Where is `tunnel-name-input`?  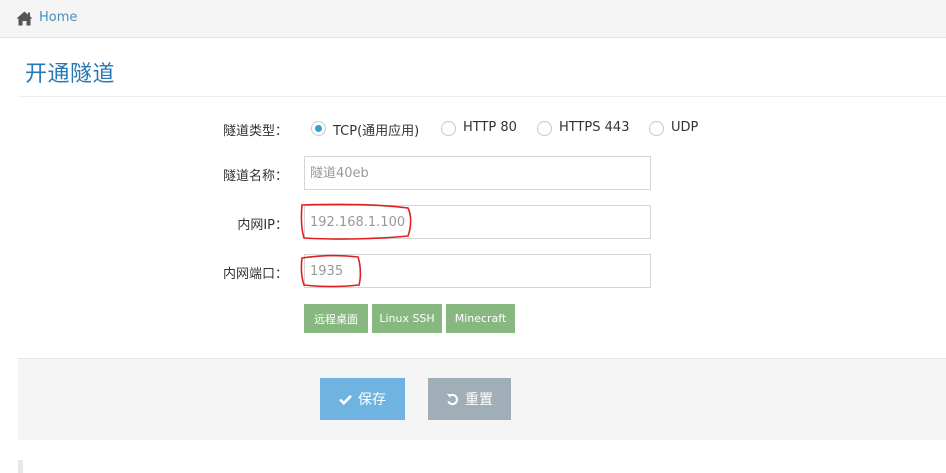 tunnel-name-input is located at coordinates (477, 173).